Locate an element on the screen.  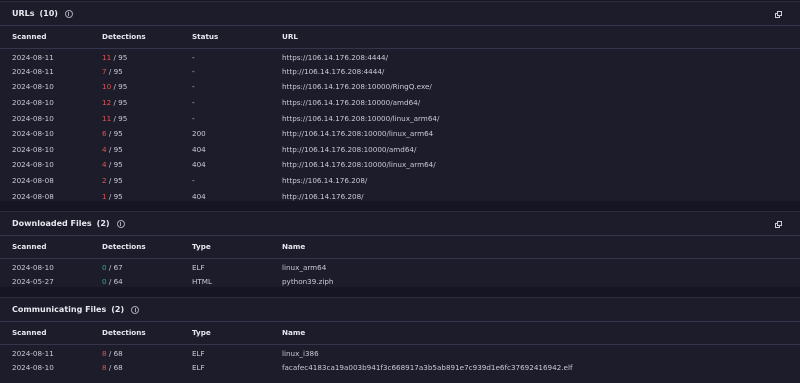
url-link: https://106.14.176.208:10000/amd64/ is located at coordinates (541, 103).